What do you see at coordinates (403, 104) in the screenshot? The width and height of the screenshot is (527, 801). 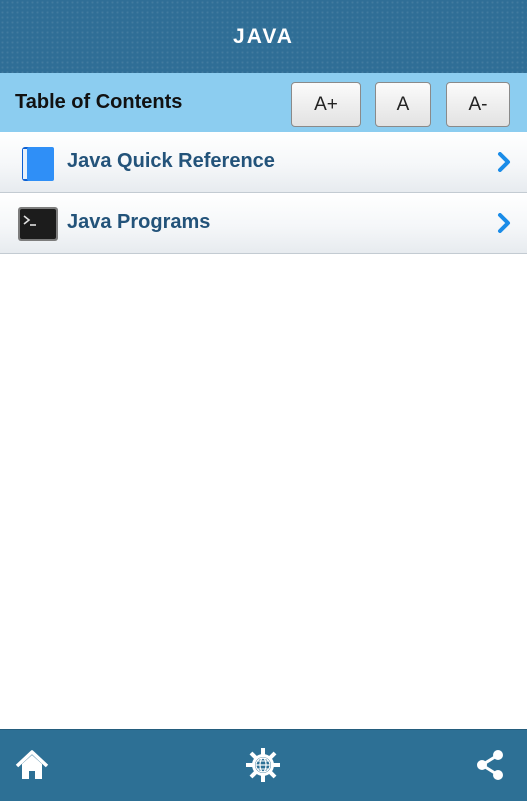 I see `font-normal-button: A` at bounding box center [403, 104].